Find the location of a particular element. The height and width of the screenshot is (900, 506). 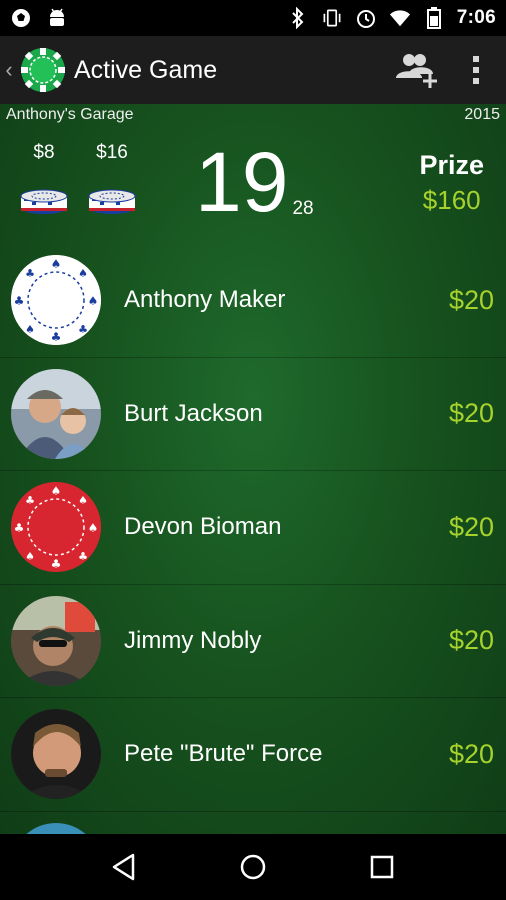

status-bar: 7:06 is located at coordinates (253, 18).